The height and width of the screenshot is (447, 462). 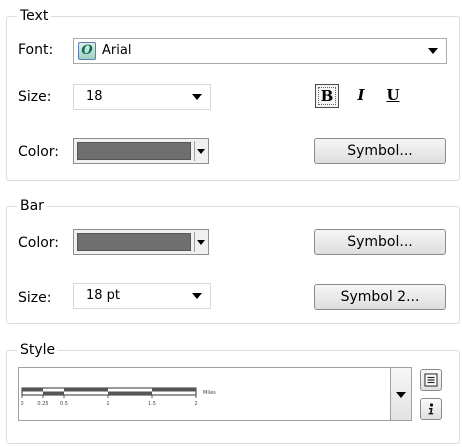 What do you see at coordinates (35, 298) in the screenshot?
I see `bar-size-label: Size:` at bounding box center [35, 298].